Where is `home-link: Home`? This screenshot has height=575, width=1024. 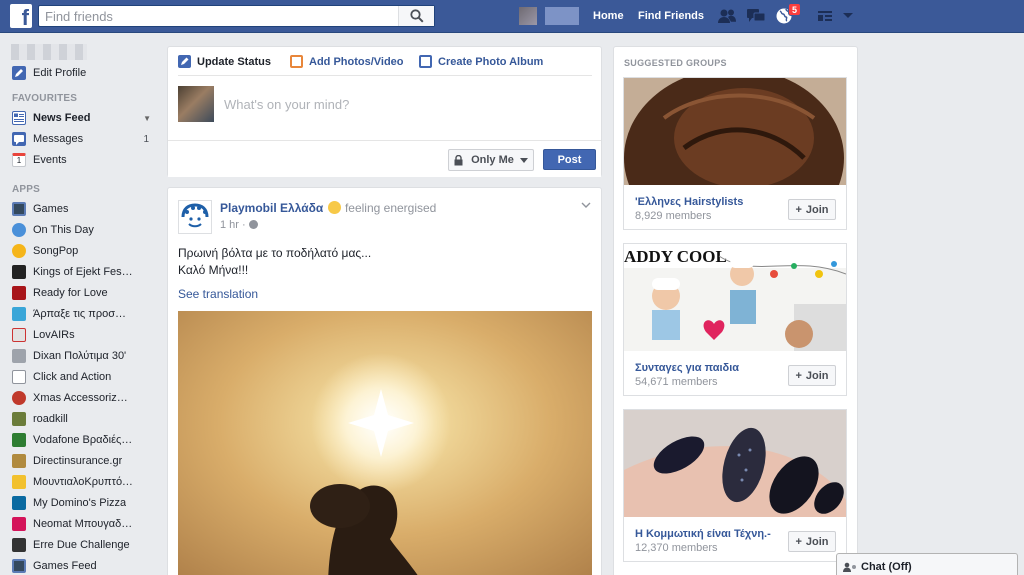
home-link: Home is located at coordinates (608, 16).